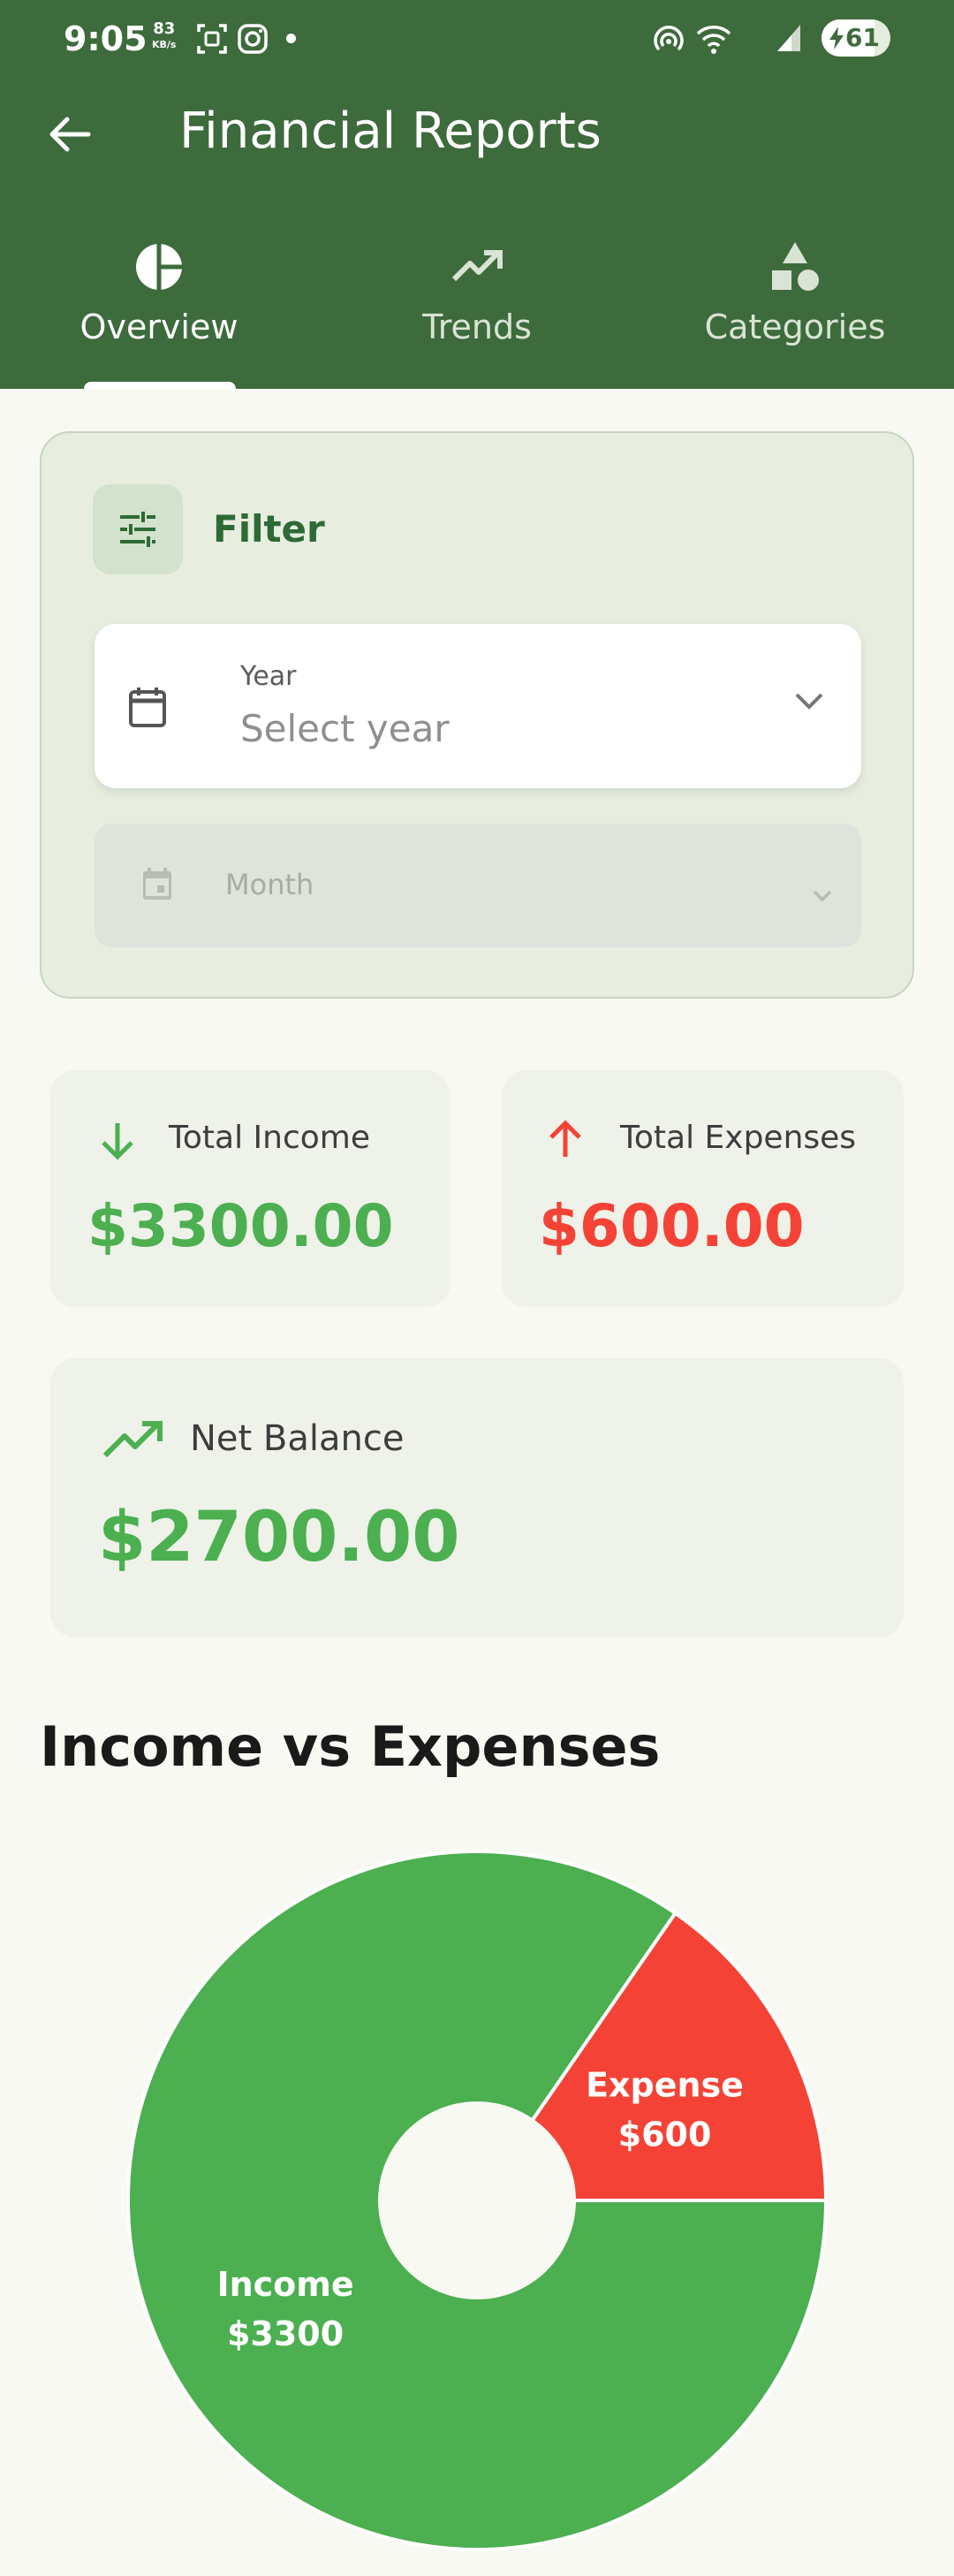 The width and height of the screenshot is (954, 2576). What do you see at coordinates (703, 1188) in the screenshot?
I see `total-expenses-card: Total Expenses $600.00` at bounding box center [703, 1188].